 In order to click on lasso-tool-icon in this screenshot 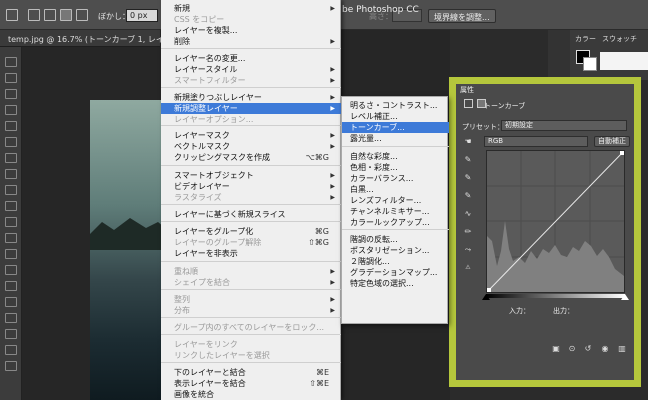, I will do `click(11, 94)`.